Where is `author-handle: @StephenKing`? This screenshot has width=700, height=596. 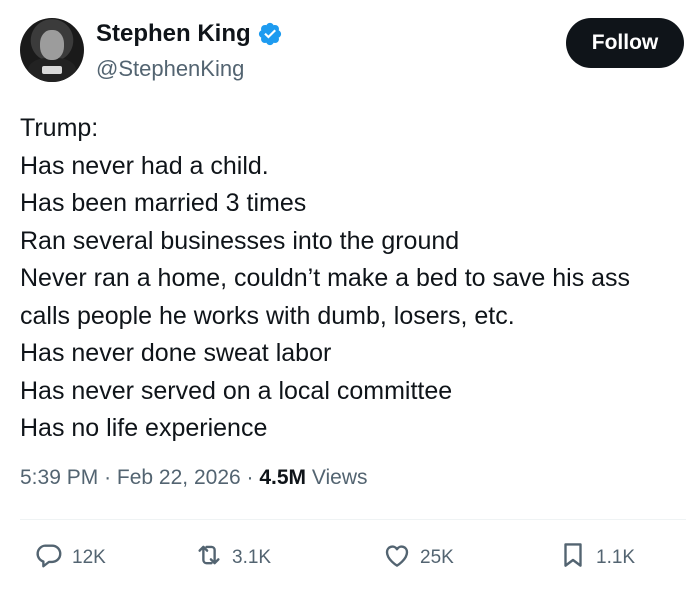
author-handle: @StephenKing is located at coordinates (170, 69).